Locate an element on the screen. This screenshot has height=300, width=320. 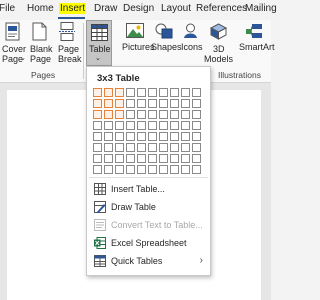
smartart-button: SmartArt is located at coordinates (255, 36).